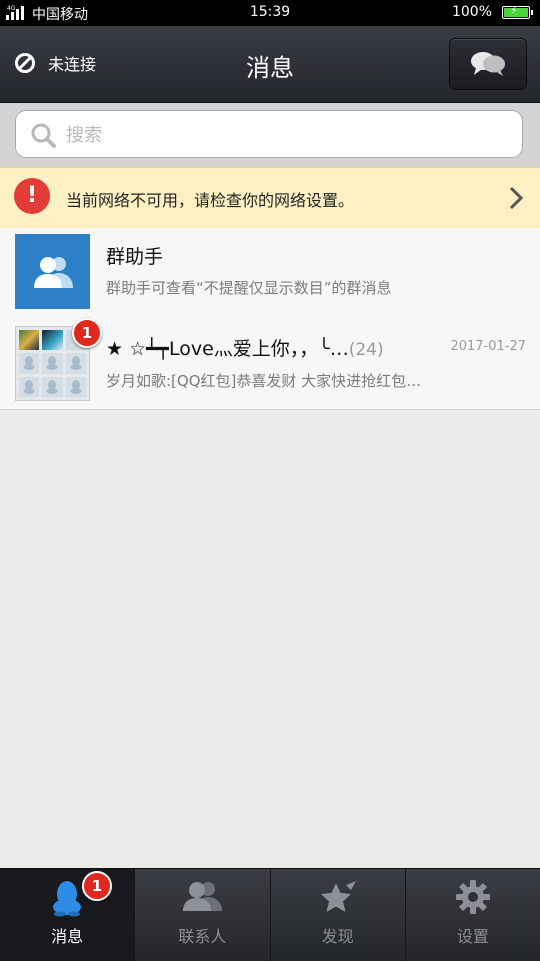 The image size is (540, 961). I want to click on search-box, so click(269, 134).